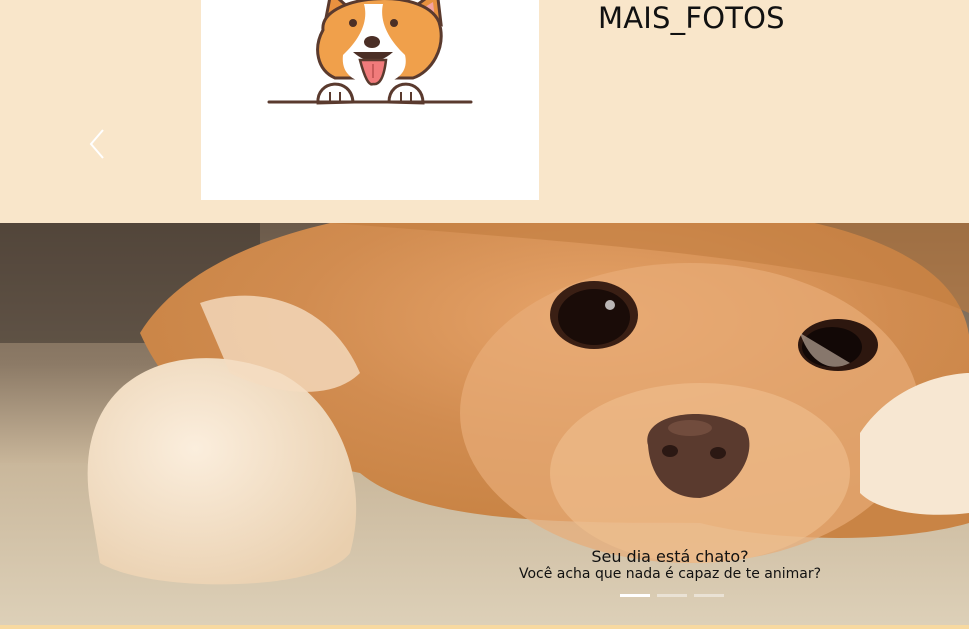 Image resolution: width=969 pixels, height=629 pixels. I want to click on caption-subtitle: Você acha que nada é capaz de te animar?, so click(670, 574).